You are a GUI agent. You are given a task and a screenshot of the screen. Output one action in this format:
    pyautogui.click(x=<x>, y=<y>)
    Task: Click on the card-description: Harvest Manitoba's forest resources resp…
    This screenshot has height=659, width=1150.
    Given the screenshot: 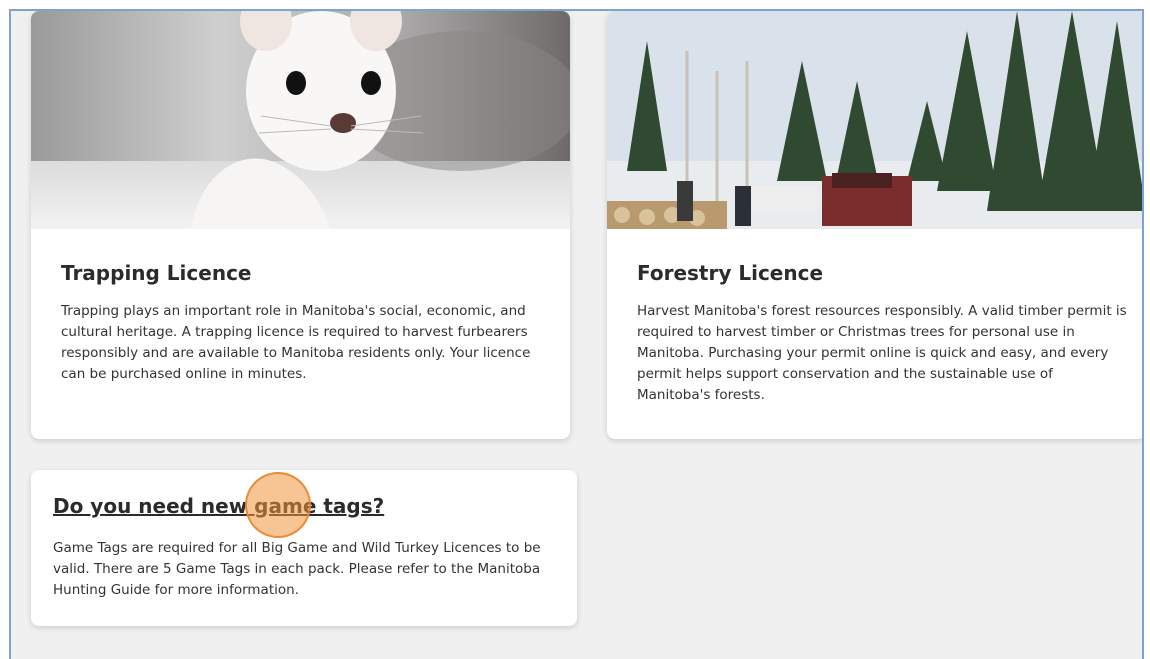 What is the action you would take?
    pyautogui.click(x=882, y=353)
    